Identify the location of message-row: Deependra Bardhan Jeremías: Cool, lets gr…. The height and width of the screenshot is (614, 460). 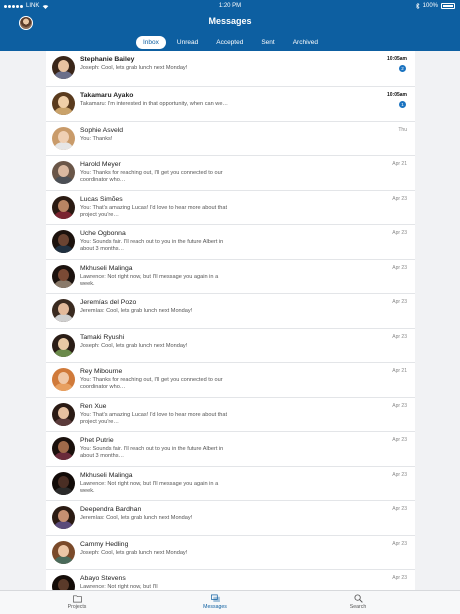
(230, 518).